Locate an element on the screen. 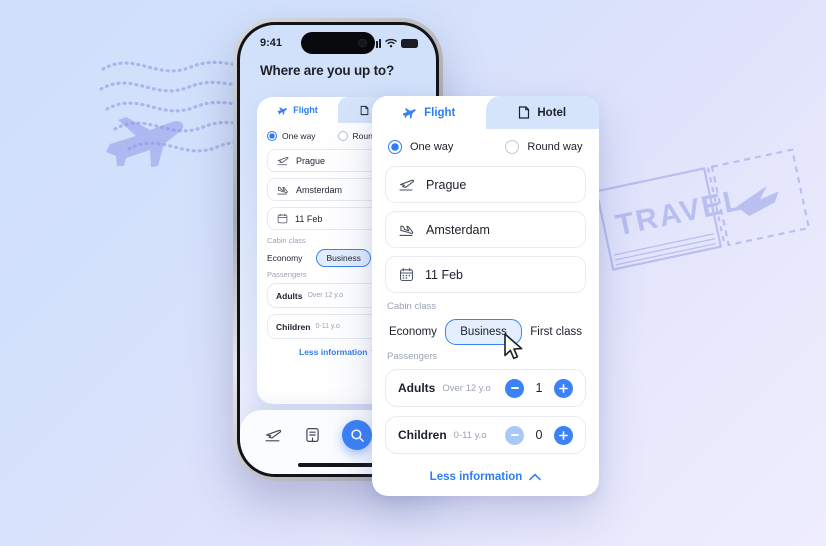 This screenshot has width=826, height=546. radio-one-way: One way is located at coordinates (420, 147).